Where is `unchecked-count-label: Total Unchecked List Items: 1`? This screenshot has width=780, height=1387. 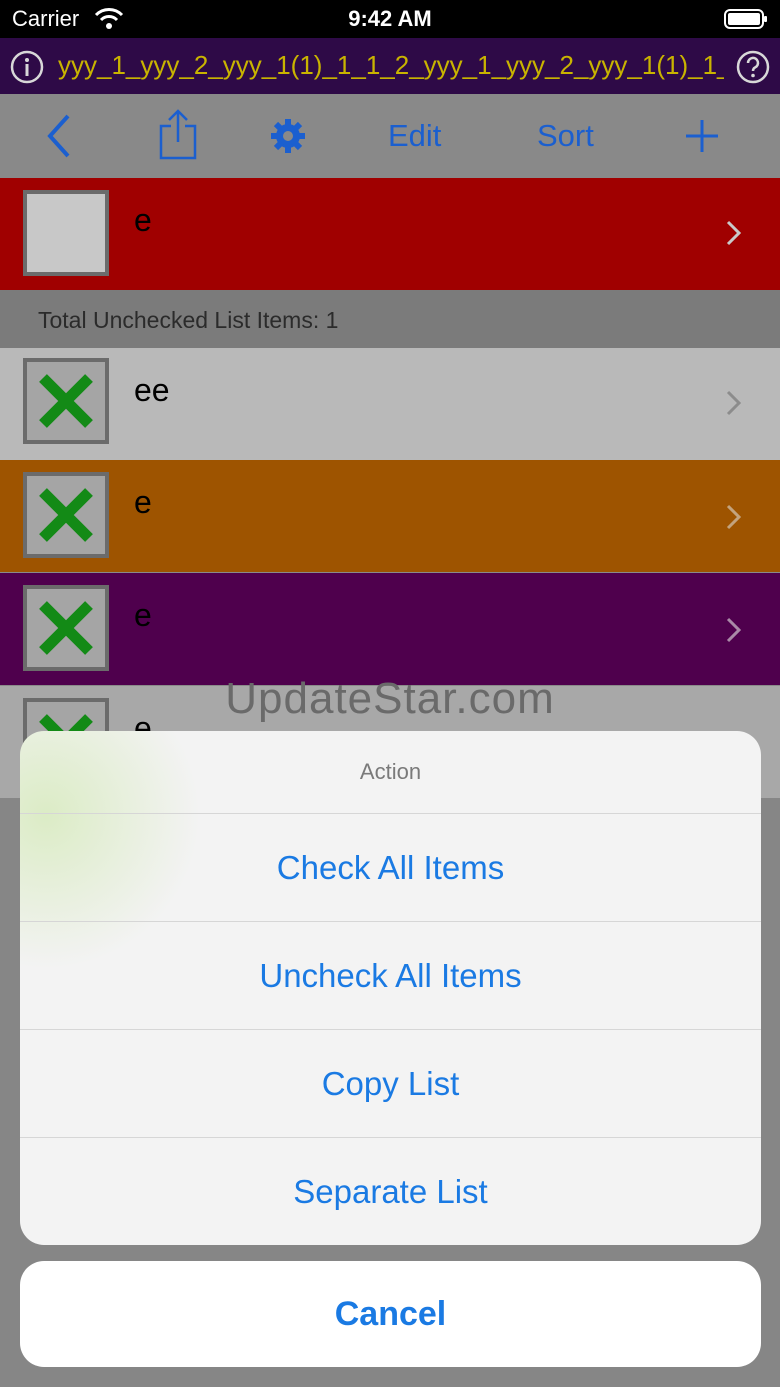
unchecked-count-label: Total Unchecked List Items: 1 is located at coordinates (188, 320).